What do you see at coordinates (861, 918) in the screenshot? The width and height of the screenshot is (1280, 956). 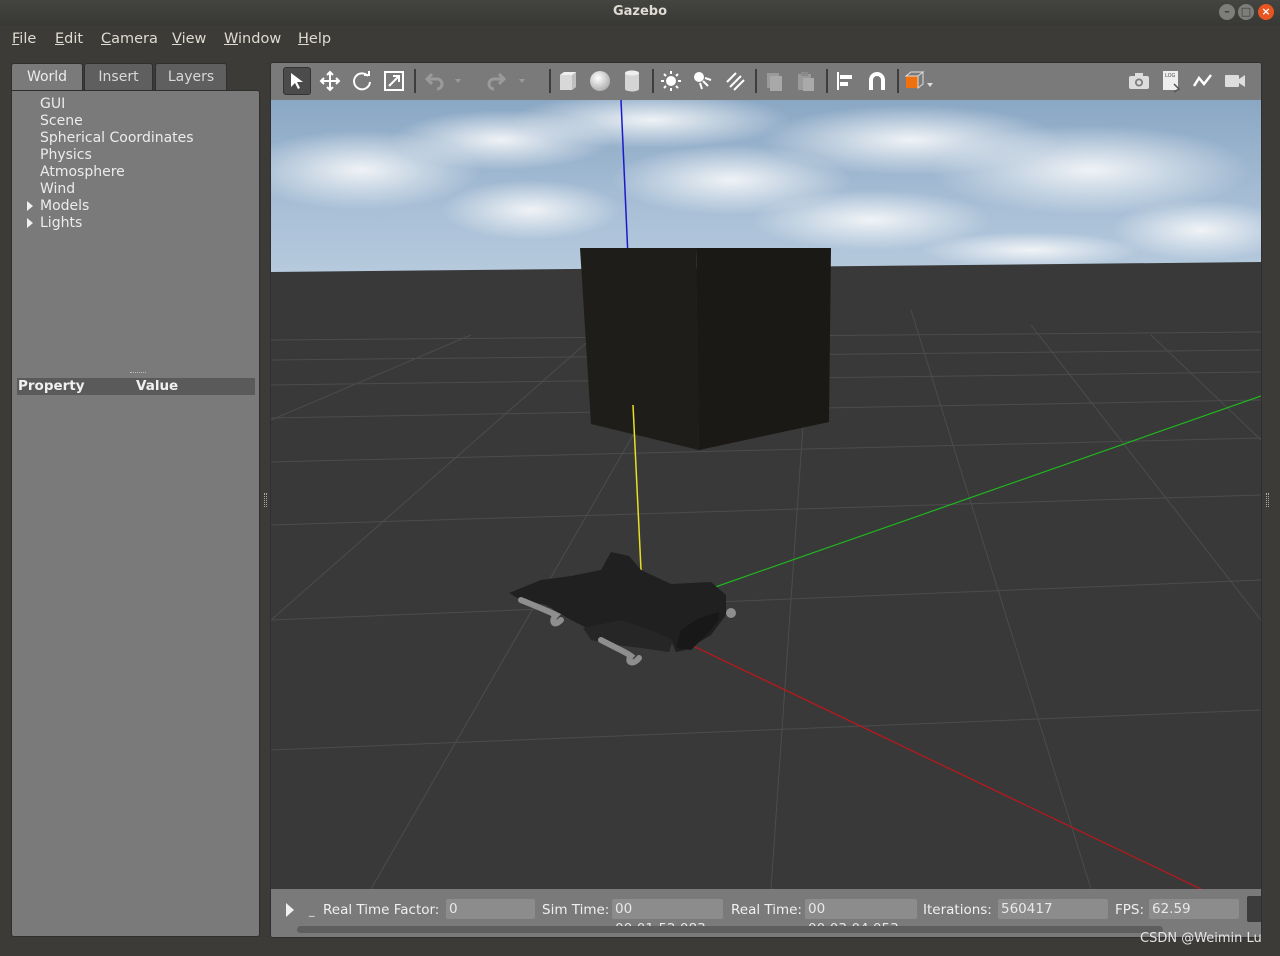 I see `real-time-value: 00 00:03:04.053` at bounding box center [861, 918].